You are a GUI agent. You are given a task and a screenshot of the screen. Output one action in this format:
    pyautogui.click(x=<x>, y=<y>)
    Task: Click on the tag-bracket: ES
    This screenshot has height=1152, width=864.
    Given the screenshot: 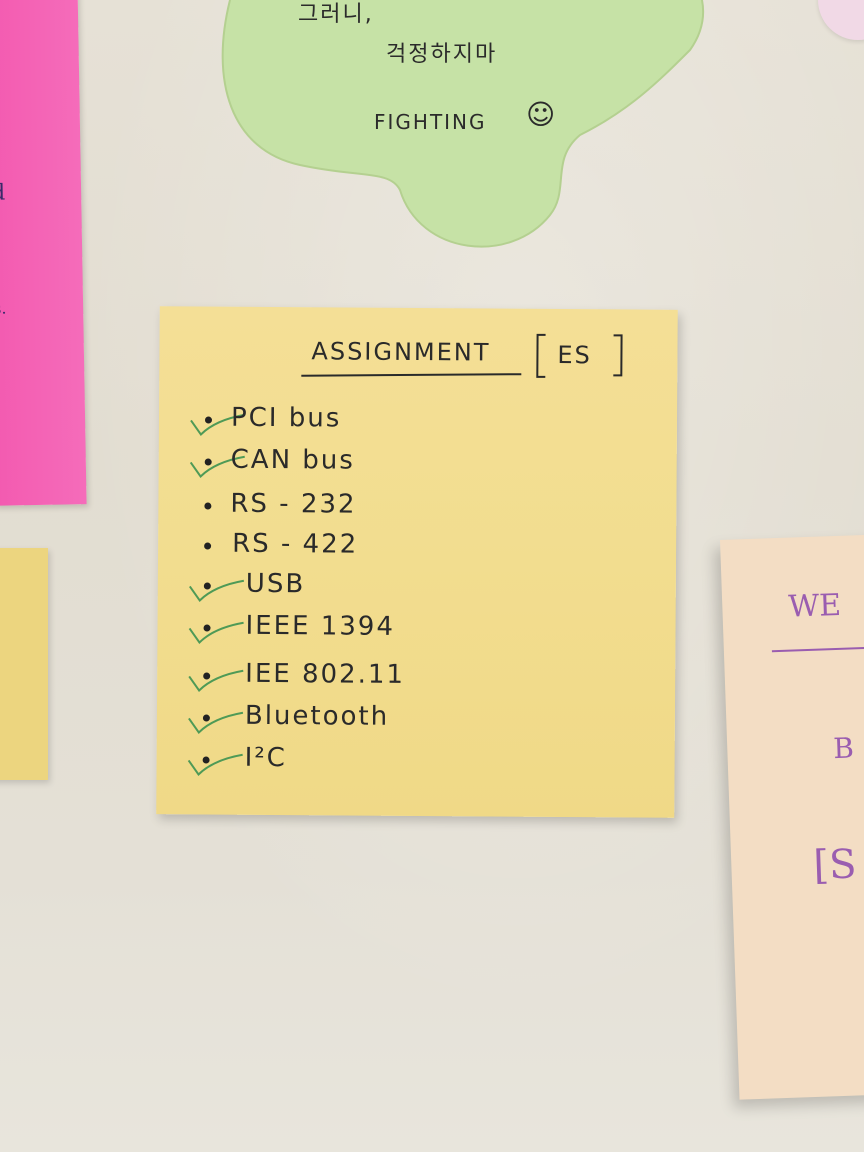 What is the action you would take?
    pyautogui.click(x=579, y=355)
    